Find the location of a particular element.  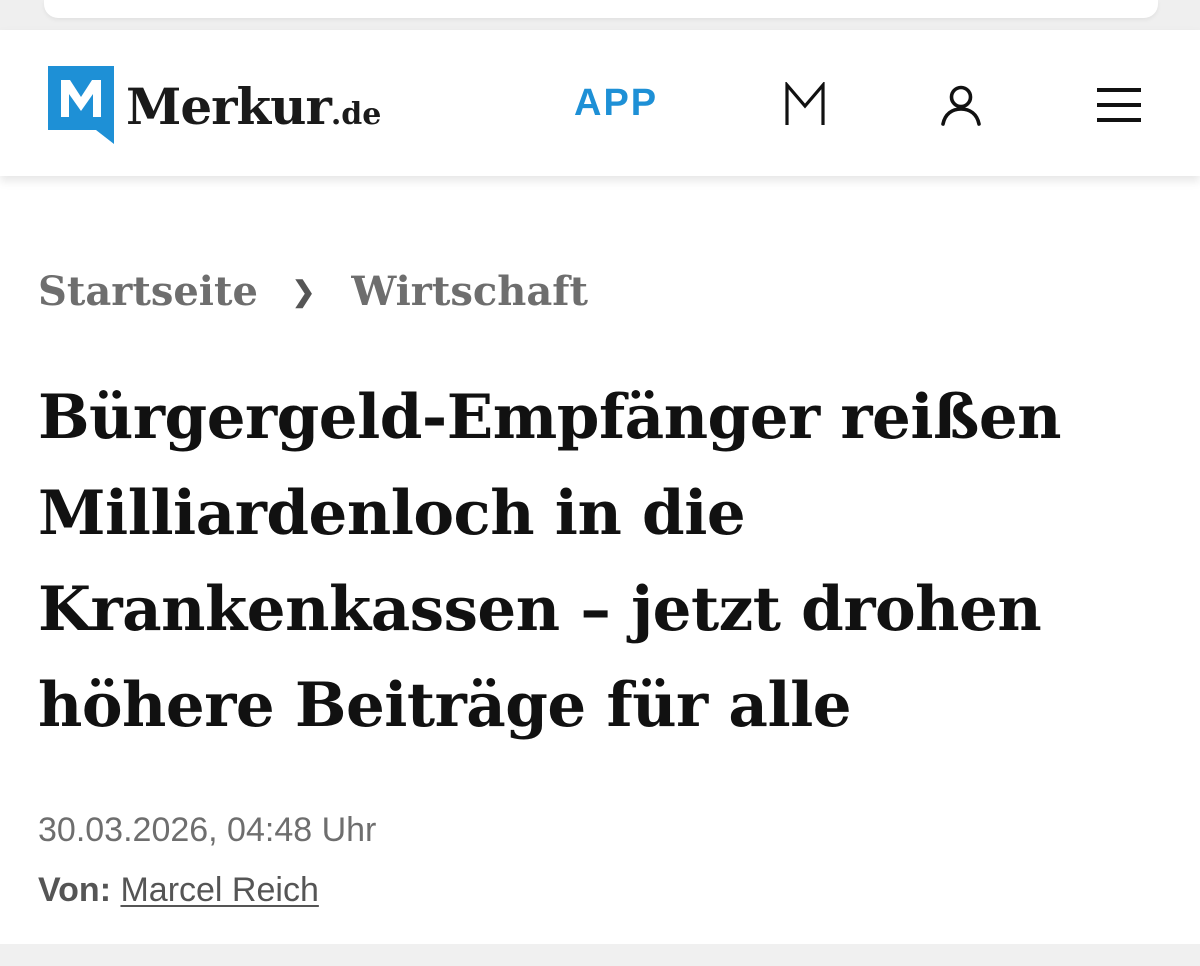

m-icon is located at coordinates (805, 103).